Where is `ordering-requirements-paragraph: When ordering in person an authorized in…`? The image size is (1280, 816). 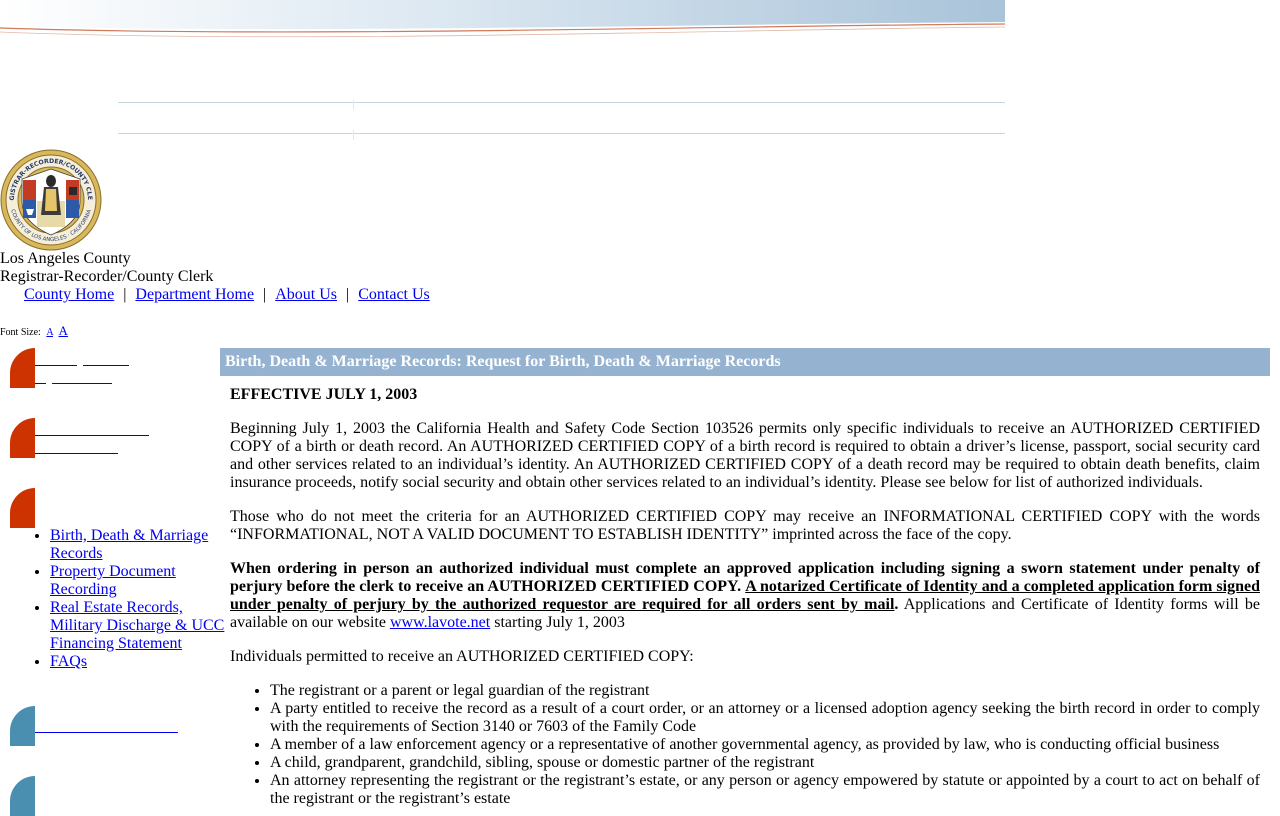 ordering-requirements-paragraph: When ordering in person an authorized in… is located at coordinates (745, 596).